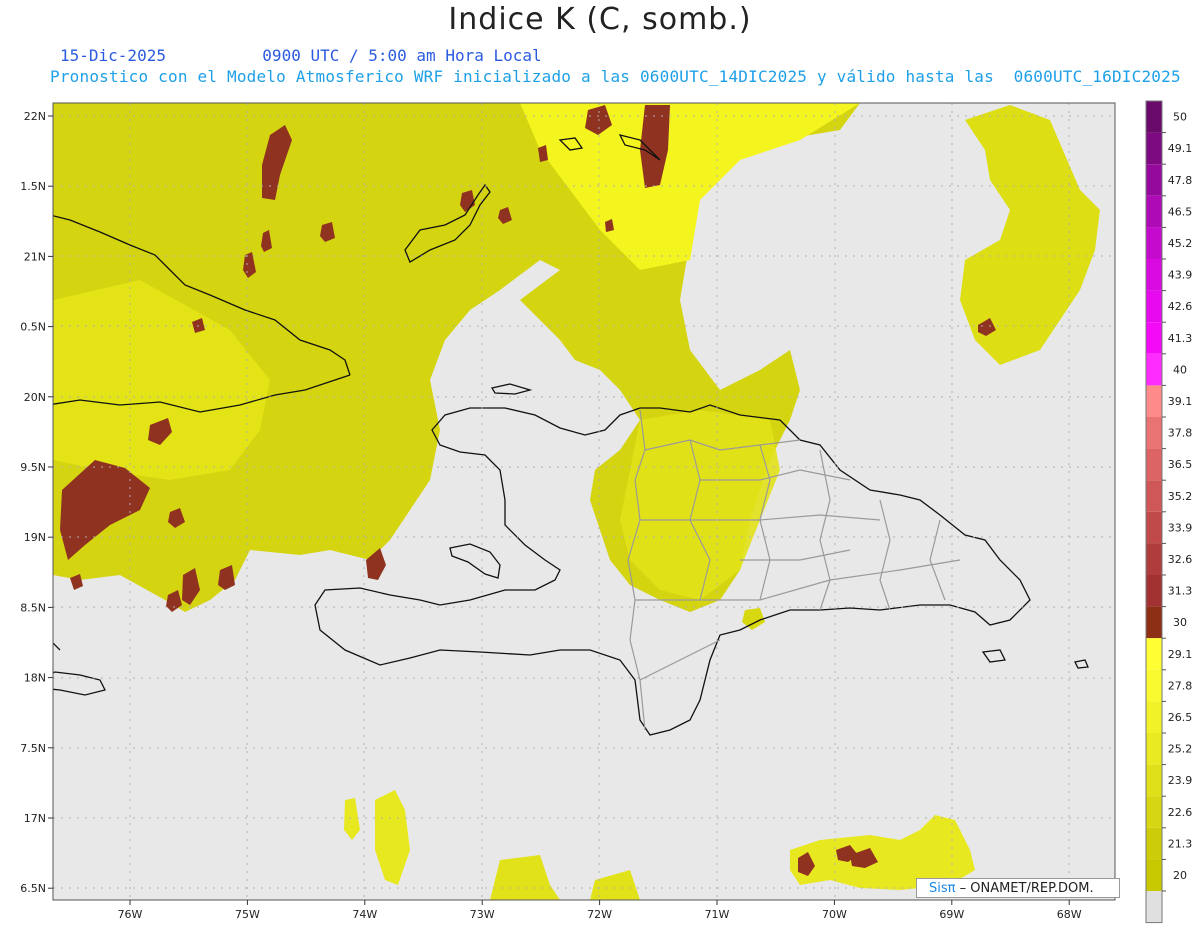 The height and width of the screenshot is (927, 1200). Describe the element at coordinates (1180, 496) in the screenshot. I see `colorbar-label: 35.2` at that location.